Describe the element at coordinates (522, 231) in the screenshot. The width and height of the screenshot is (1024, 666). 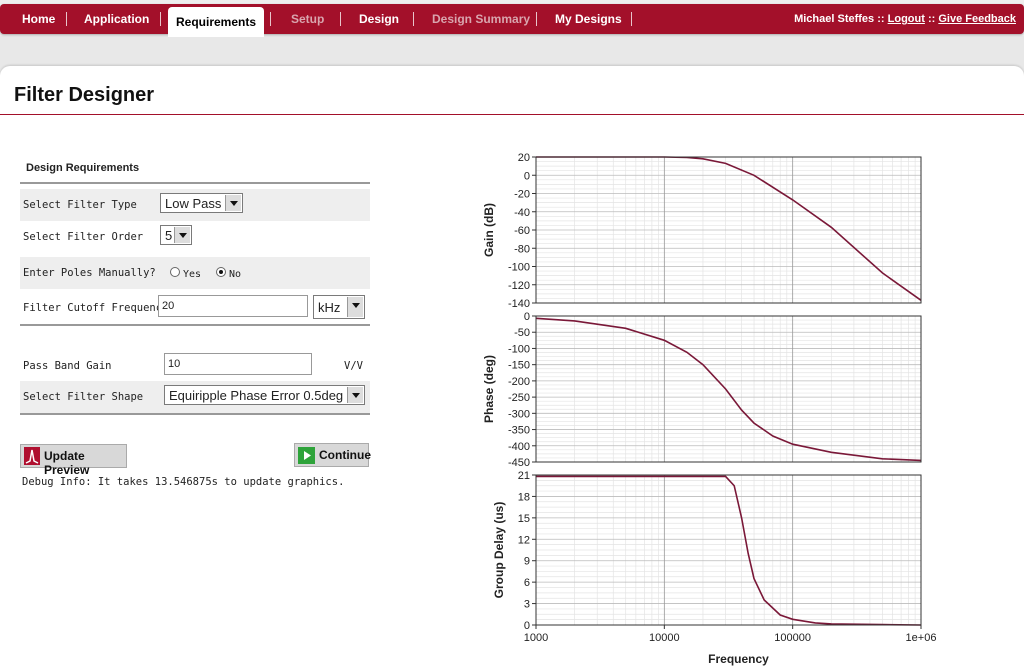
I see `y-tick-label: -60` at that location.